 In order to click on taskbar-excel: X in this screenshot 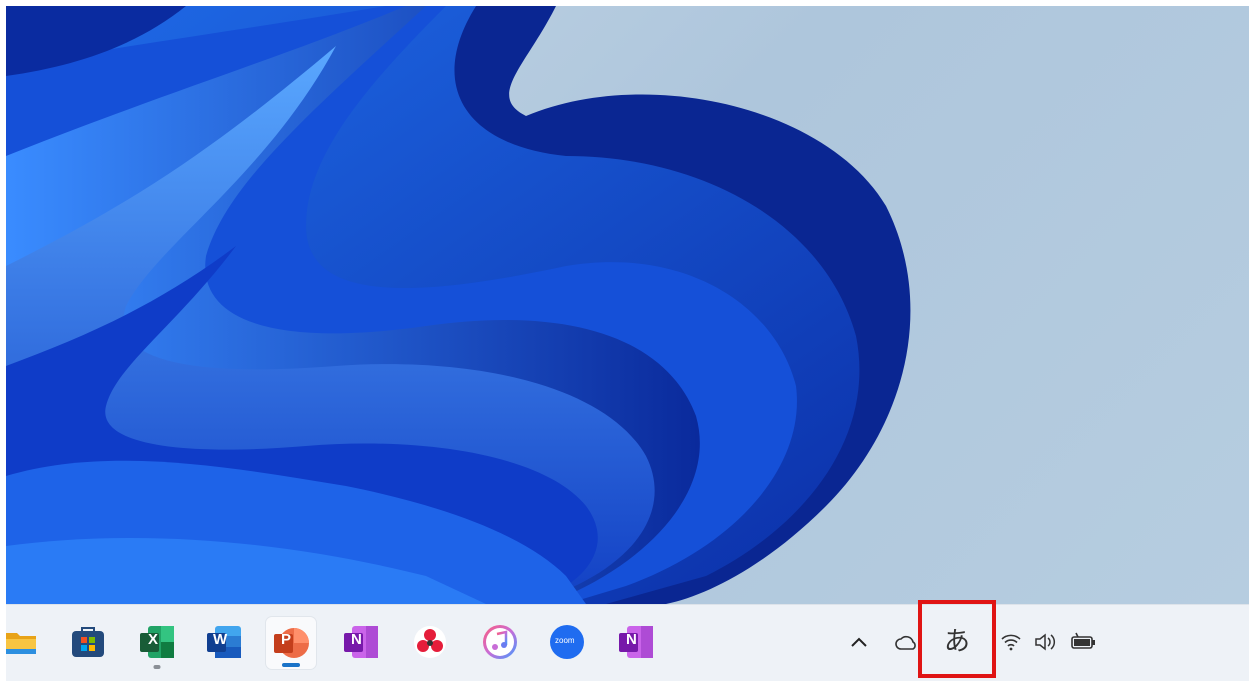, I will do `click(157, 646)`.